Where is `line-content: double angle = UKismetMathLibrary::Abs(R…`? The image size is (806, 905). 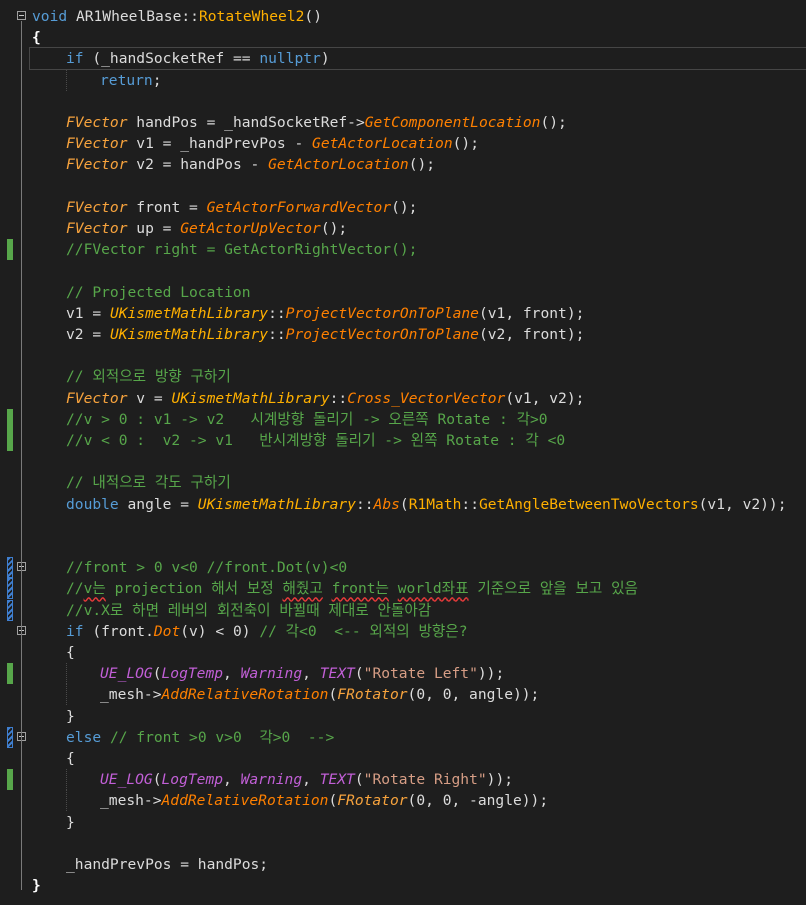 line-content: double angle = UKismetMathLibrary::Abs(R… is located at coordinates (418, 504).